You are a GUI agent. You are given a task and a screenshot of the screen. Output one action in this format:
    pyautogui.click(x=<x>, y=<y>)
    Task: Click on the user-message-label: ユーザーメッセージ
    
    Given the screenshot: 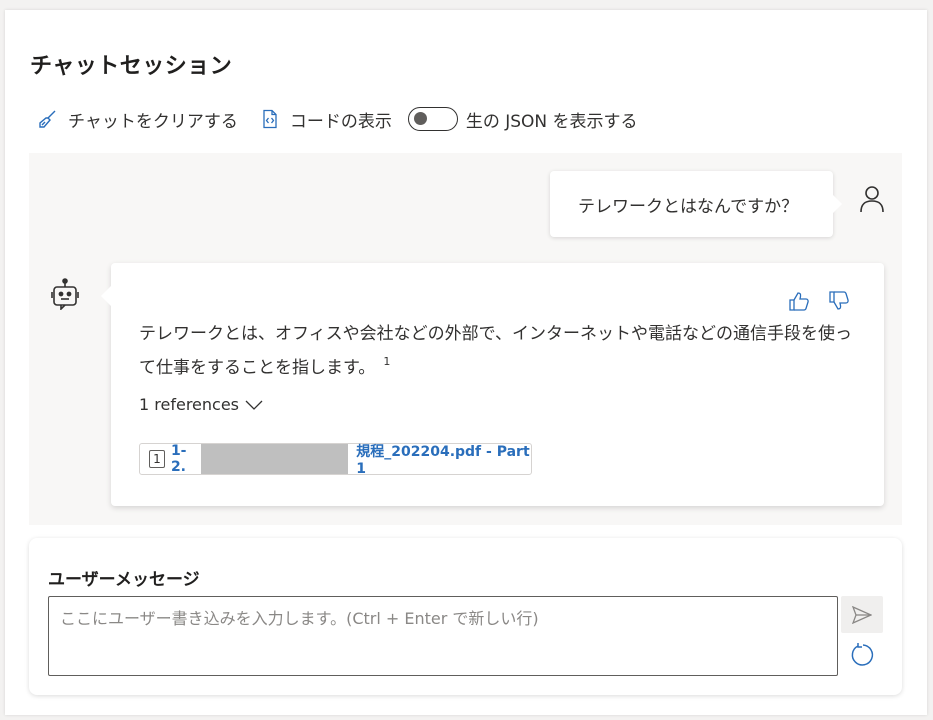 What is the action you would take?
    pyautogui.click(x=124, y=580)
    